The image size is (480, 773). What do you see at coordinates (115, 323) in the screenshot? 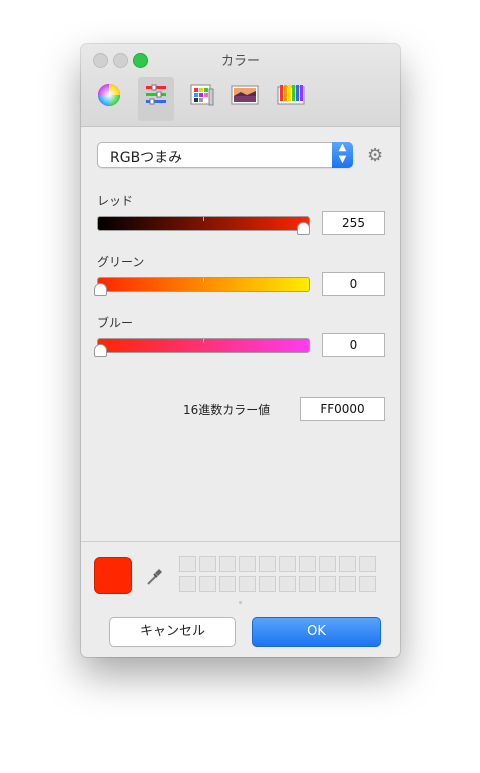
I see `blue-label: ブルー` at bounding box center [115, 323].